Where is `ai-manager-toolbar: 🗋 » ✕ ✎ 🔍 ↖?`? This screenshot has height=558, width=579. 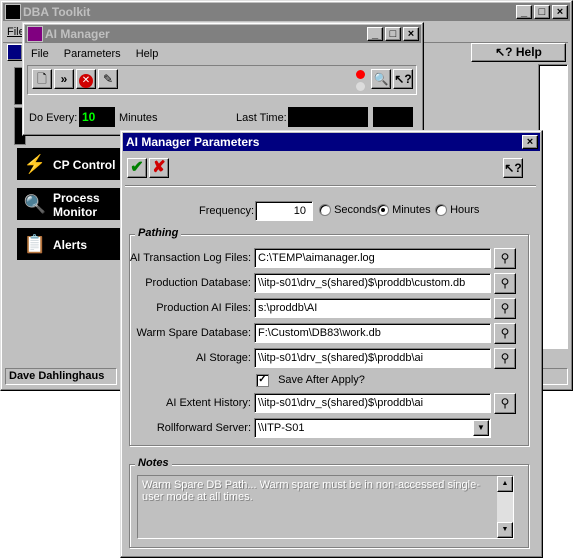
ai-manager-toolbar: 🗋 » ✕ ✎ 🔍 ↖? is located at coordinates (222, 80).